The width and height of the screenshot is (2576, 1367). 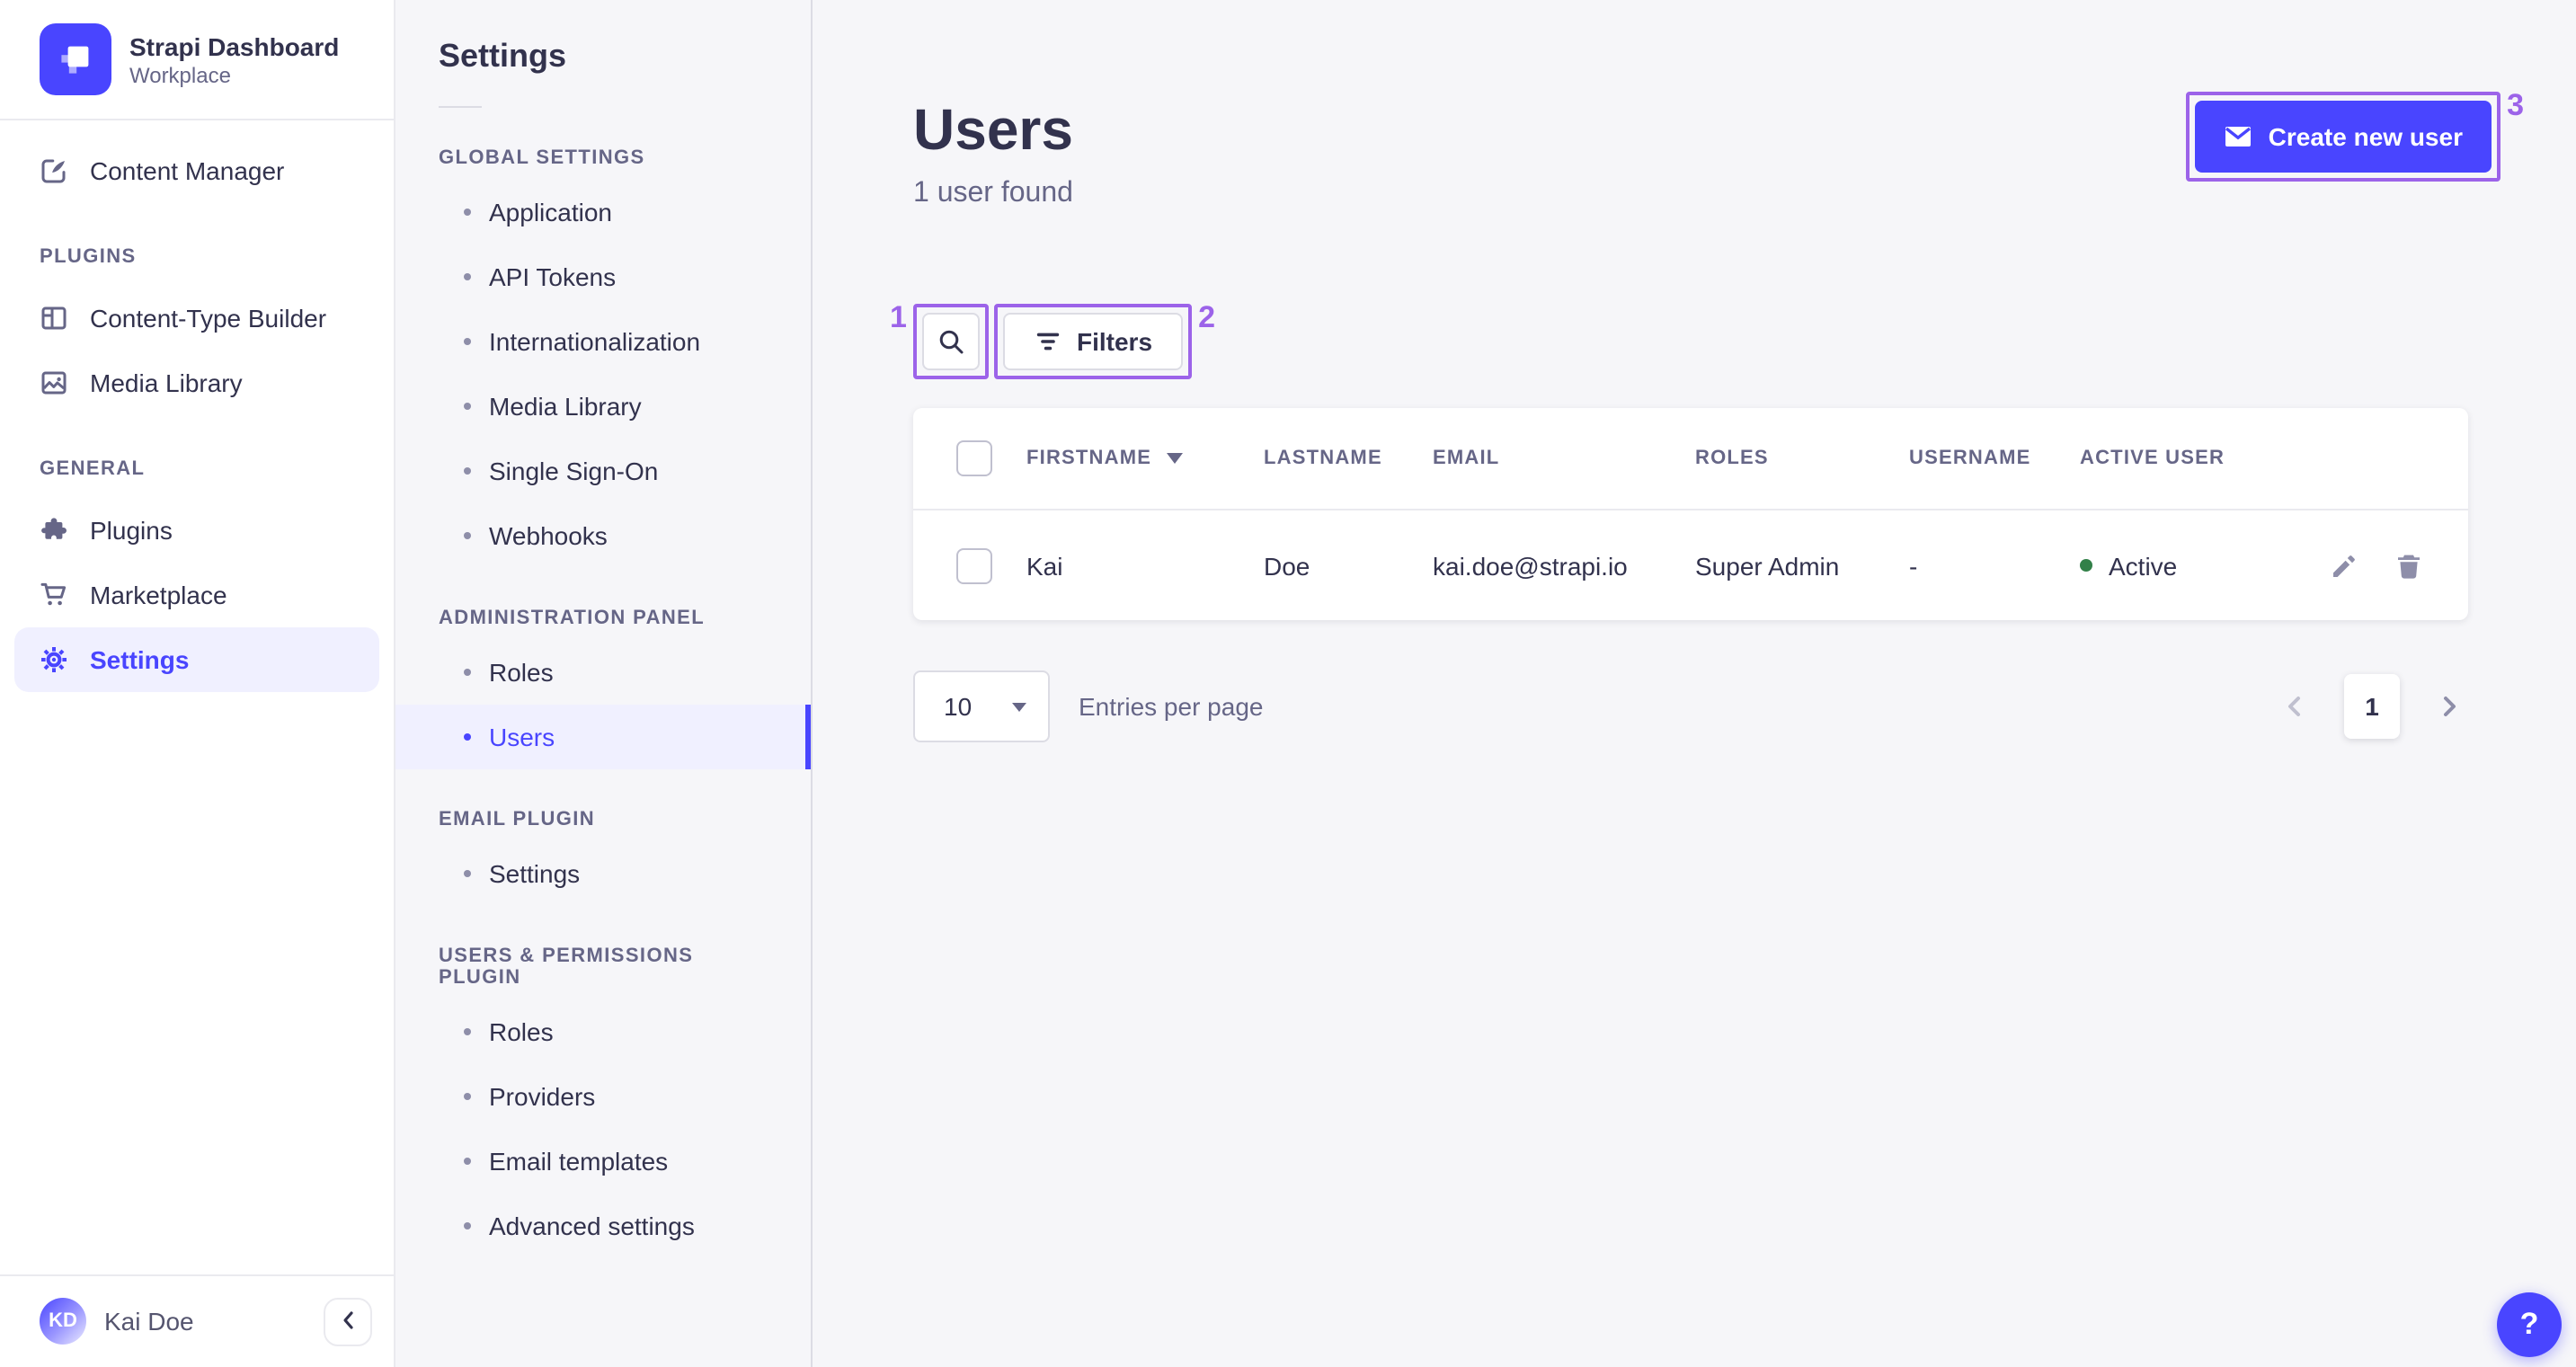 I want to click on sidebar-item-marketplace: Marketplace, so click(x=196, y=595).